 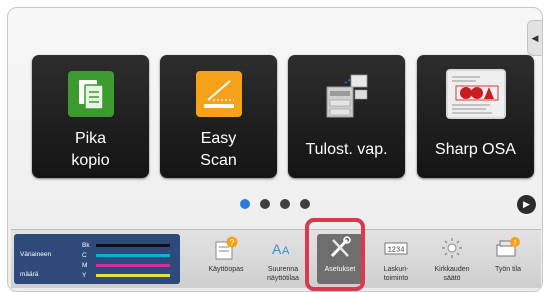 I want to click on counter-label: Laskuri-toiminto, so click(x=396, y=274).